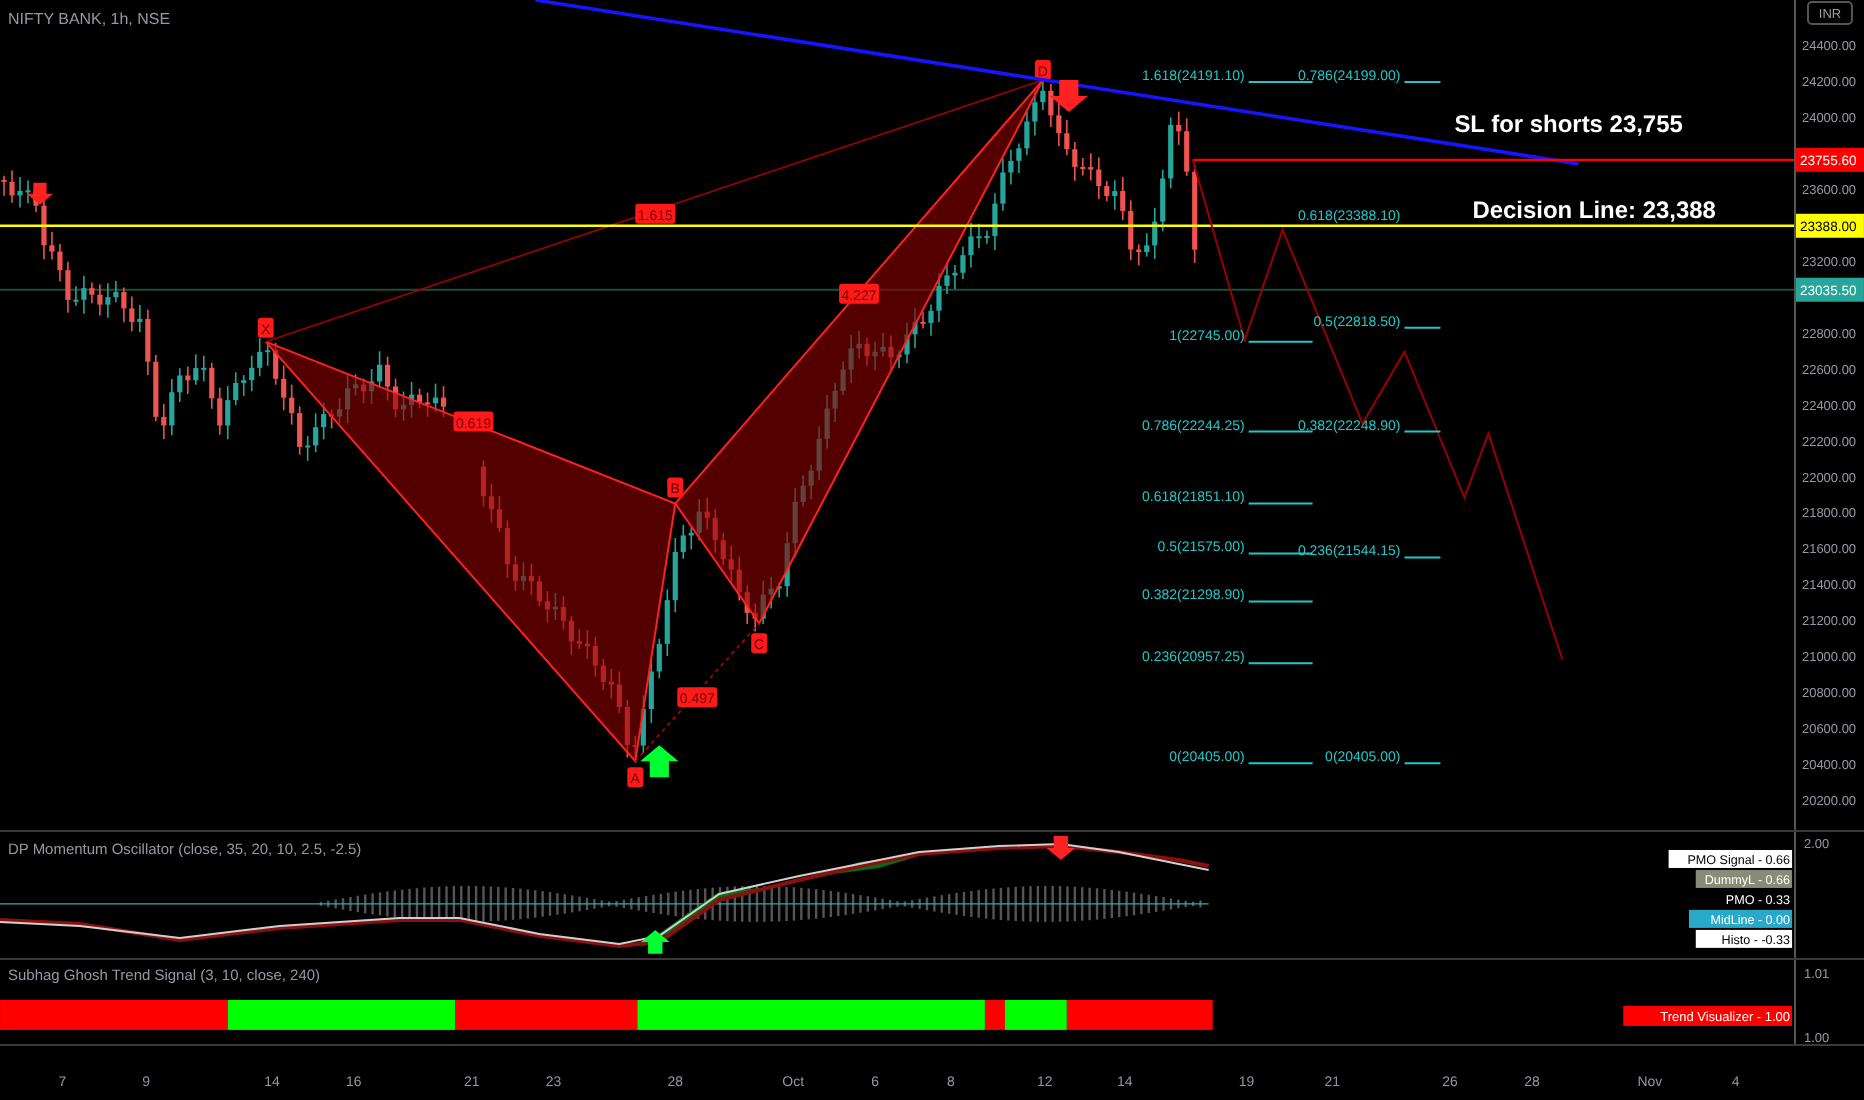 This screenshot has width=1864, height=1100. What do you see at coordinates (89, 19) in the screenshot?
I see `symbol-title: NIFTY BANK, 1h, NSE` at bounding box center [89, 19].